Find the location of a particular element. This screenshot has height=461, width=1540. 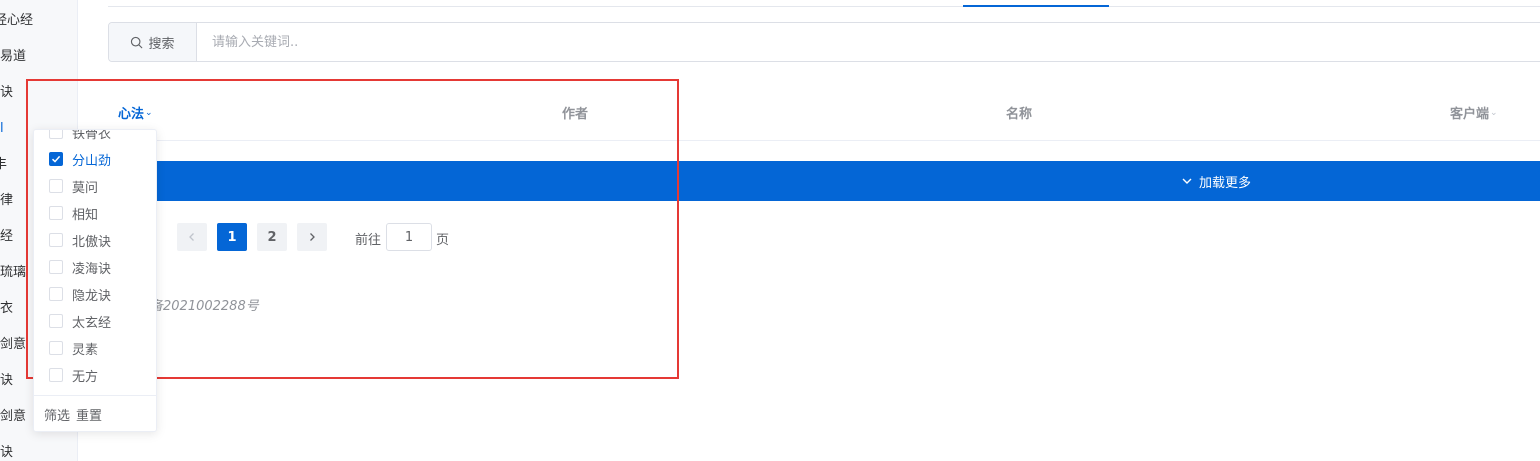

search-button-label: 搜索 is located at coordinates (161, 44).